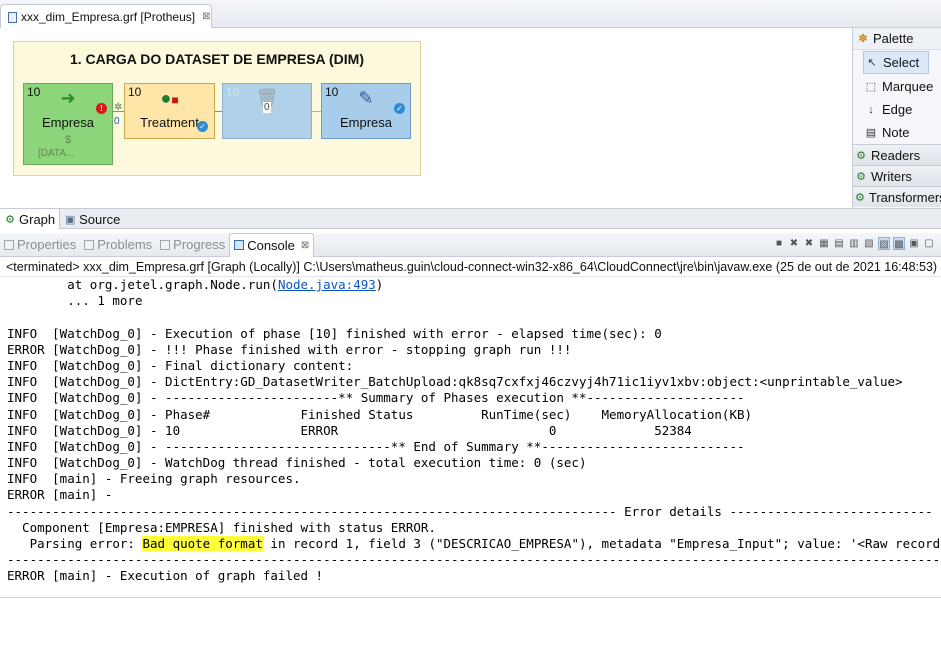 The height and width of the screenshot is (647, 941). Describe the element at coordinates (871, 87) in the screenshot. I see `marquee-icon: ⬚` at that location.